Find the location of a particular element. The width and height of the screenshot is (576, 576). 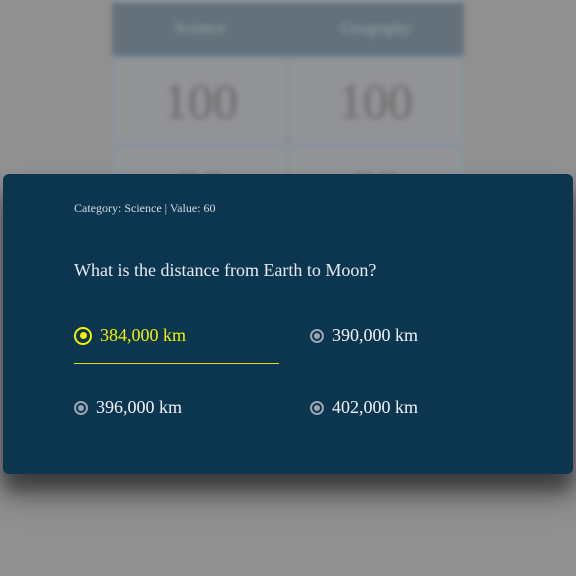

answer-option-3: 396,000 km is located at coordinates (128, 407).